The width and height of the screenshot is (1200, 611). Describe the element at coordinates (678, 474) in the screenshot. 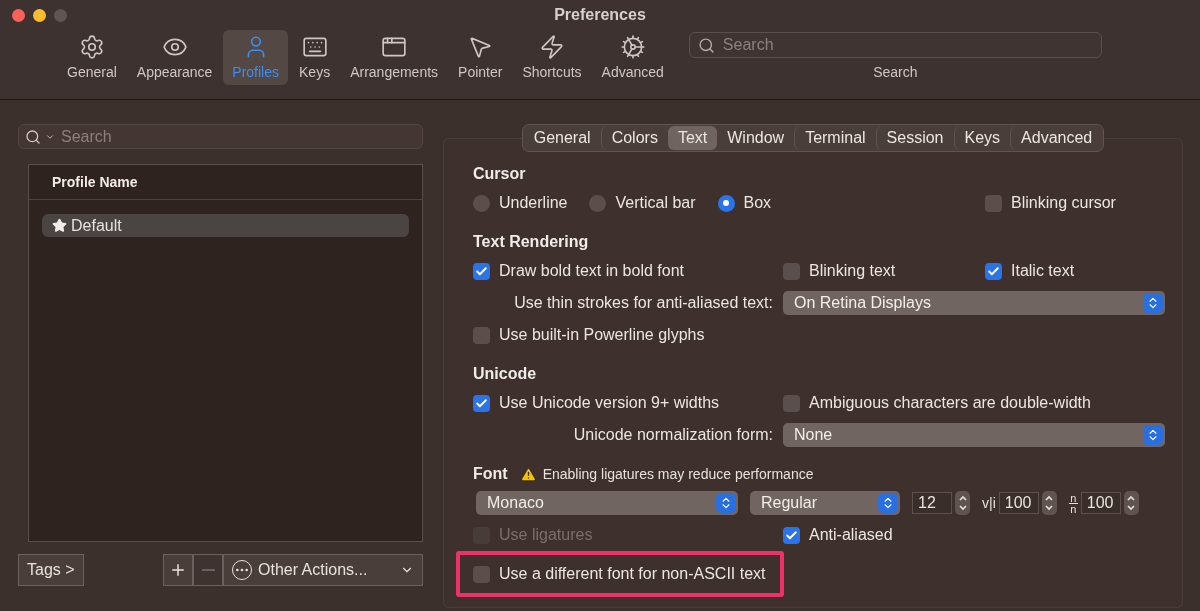

I see `warning-text: Enabling ligatures may reduce performance` at that location.